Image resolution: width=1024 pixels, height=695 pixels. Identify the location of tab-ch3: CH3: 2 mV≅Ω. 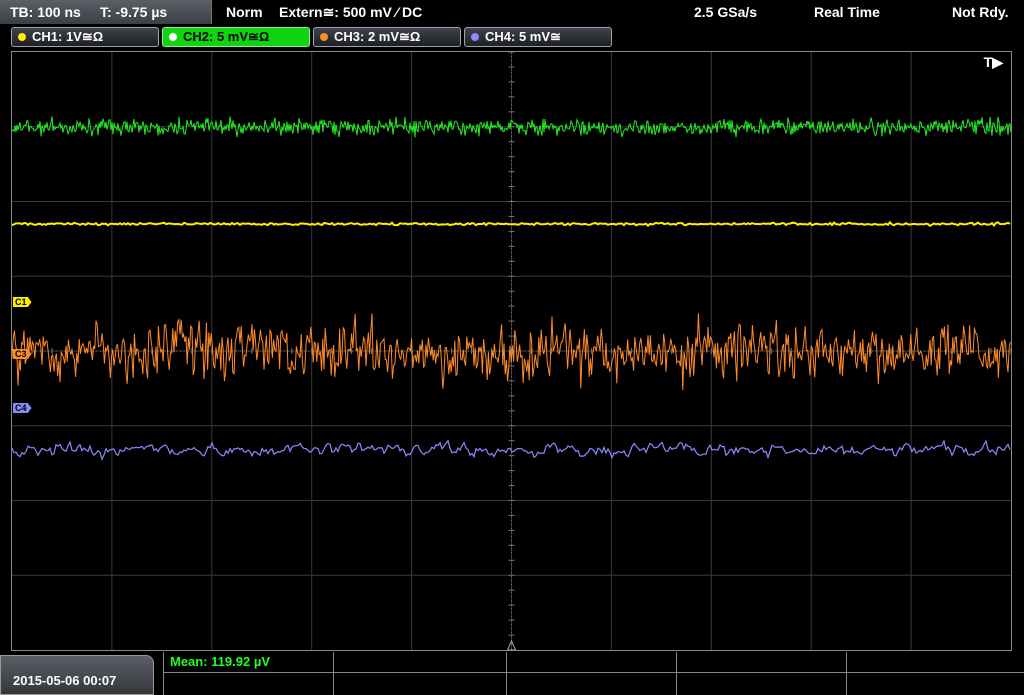
(387, 37).